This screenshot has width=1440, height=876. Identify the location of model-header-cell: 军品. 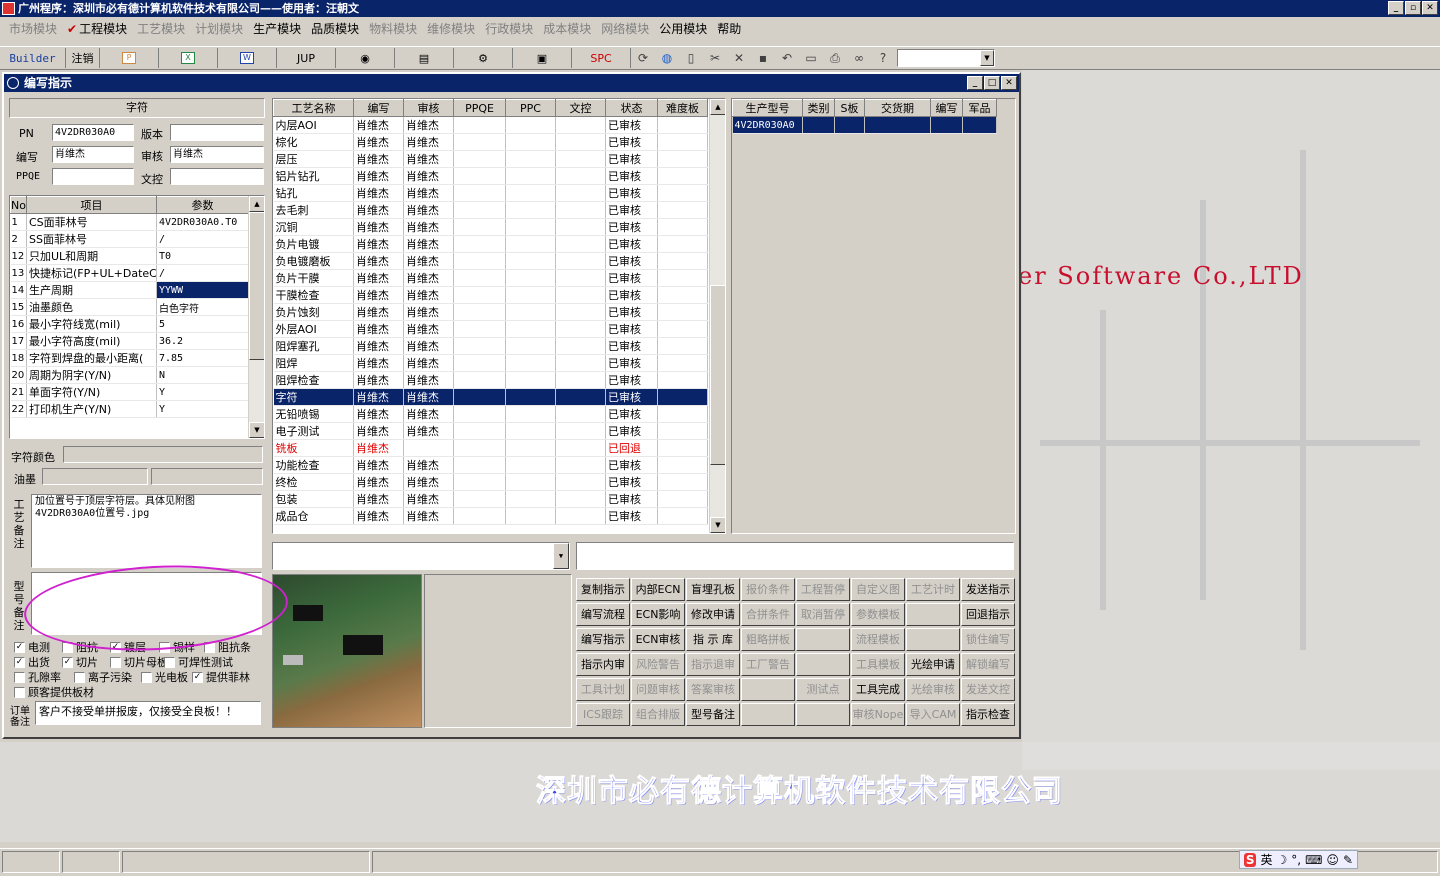
(979, 108).